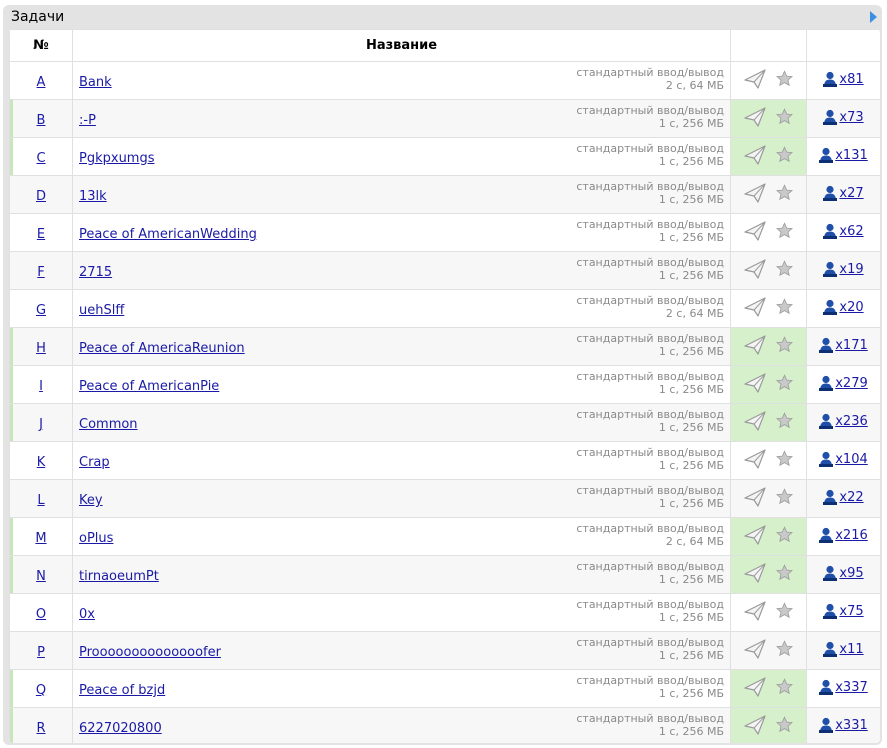 This screenshot has width=887, height=748. What do you see at coordinates (851, 155) in the screenshot?
I see `solvers-count-link: x131` at bounding box center [851, 155].